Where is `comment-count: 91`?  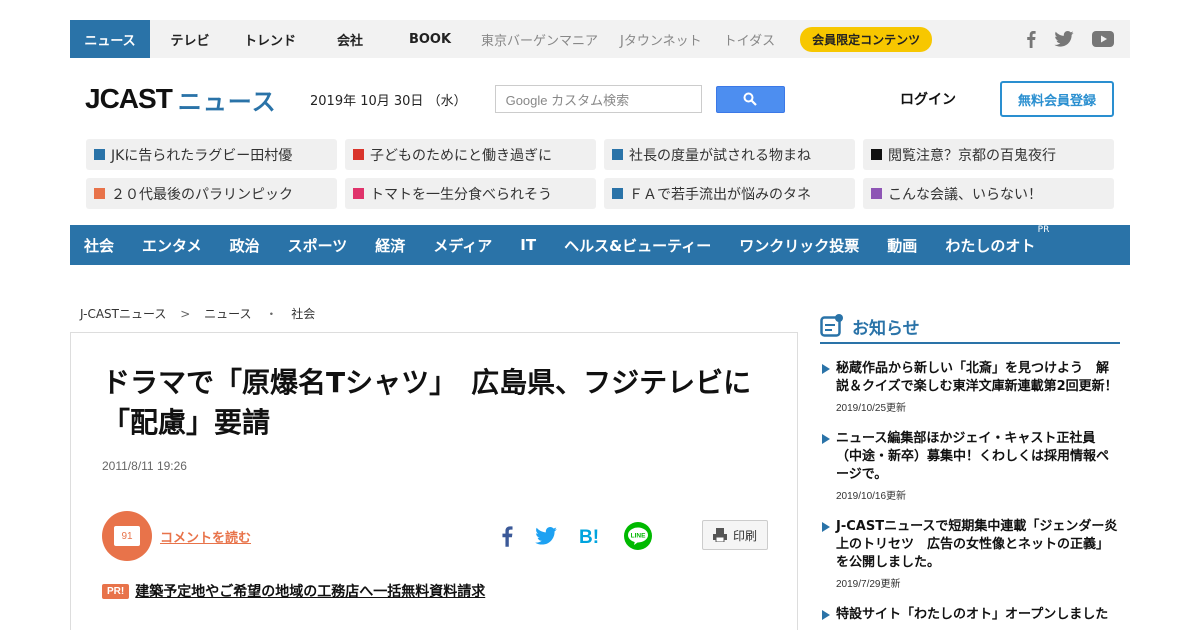 comment-count: 91 is located at coordinates (127, 536).